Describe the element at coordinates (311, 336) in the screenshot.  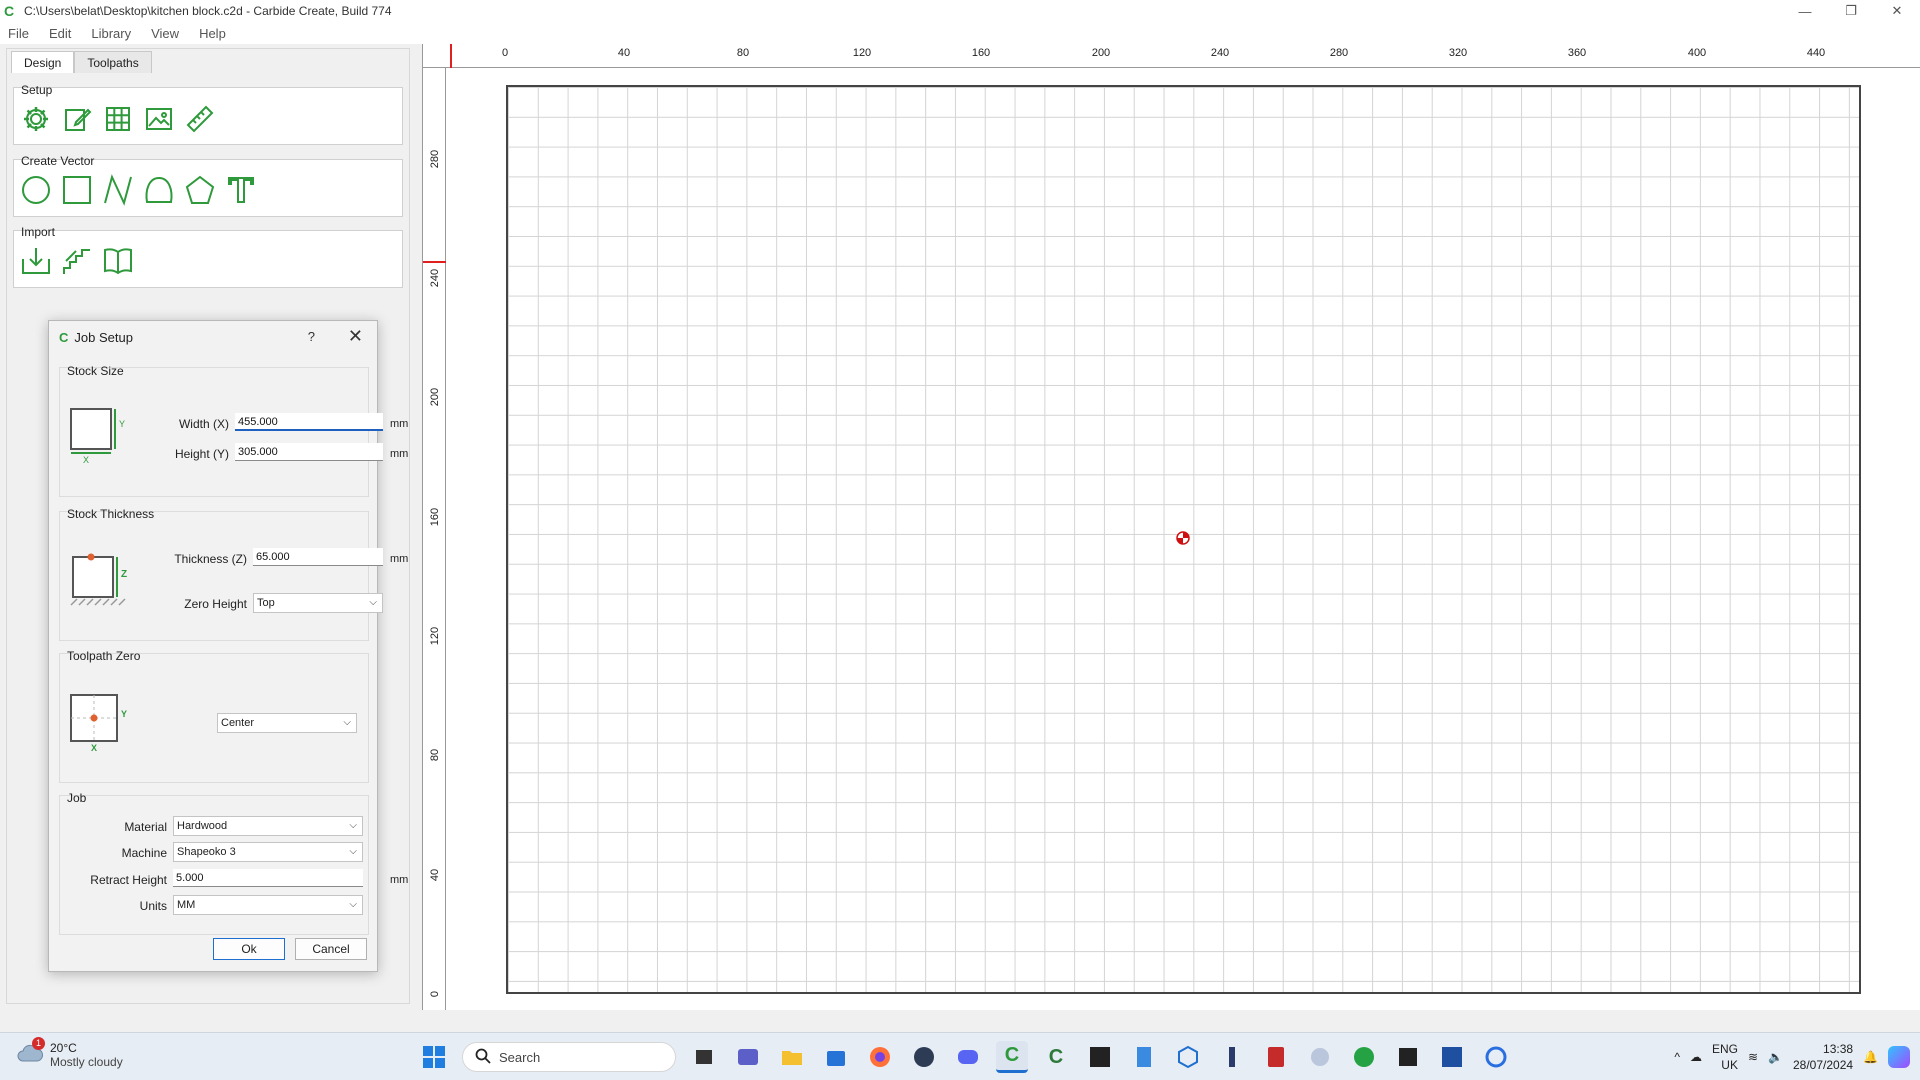
I see `help-button: ?` at that location.